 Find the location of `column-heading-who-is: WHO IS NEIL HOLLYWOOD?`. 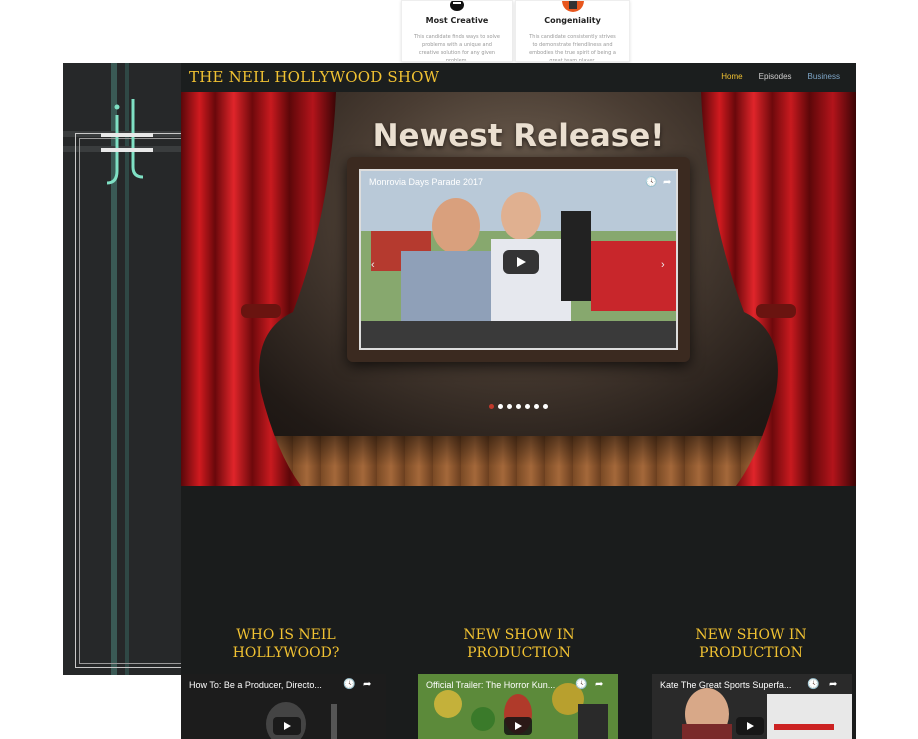

column-heading-who-is: WHO IS NEIL HOLLYWOOD? is located at coordinates (288, 644).